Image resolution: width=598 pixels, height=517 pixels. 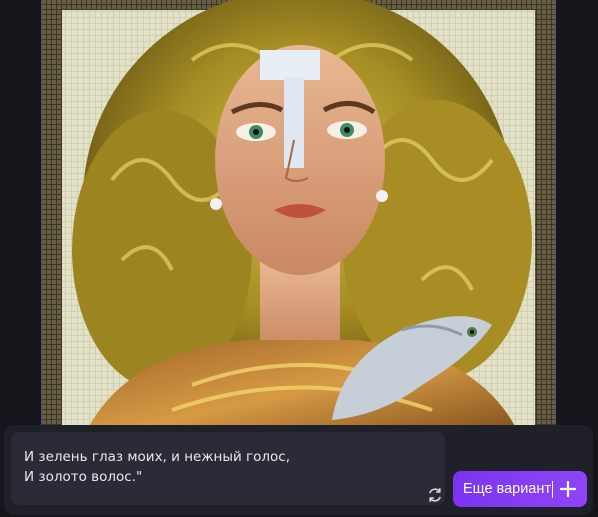 I want to click on plus-icon, so click(x=568, y=489).